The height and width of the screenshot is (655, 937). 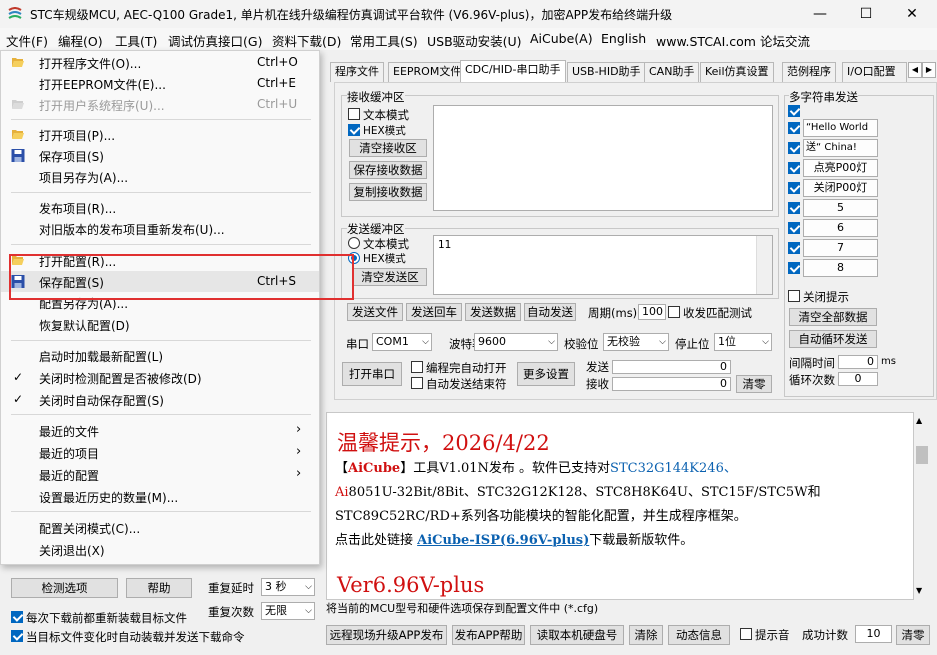 I want to click on tab-usb-hid: USB-HID助手, so click(x=606, y=72).